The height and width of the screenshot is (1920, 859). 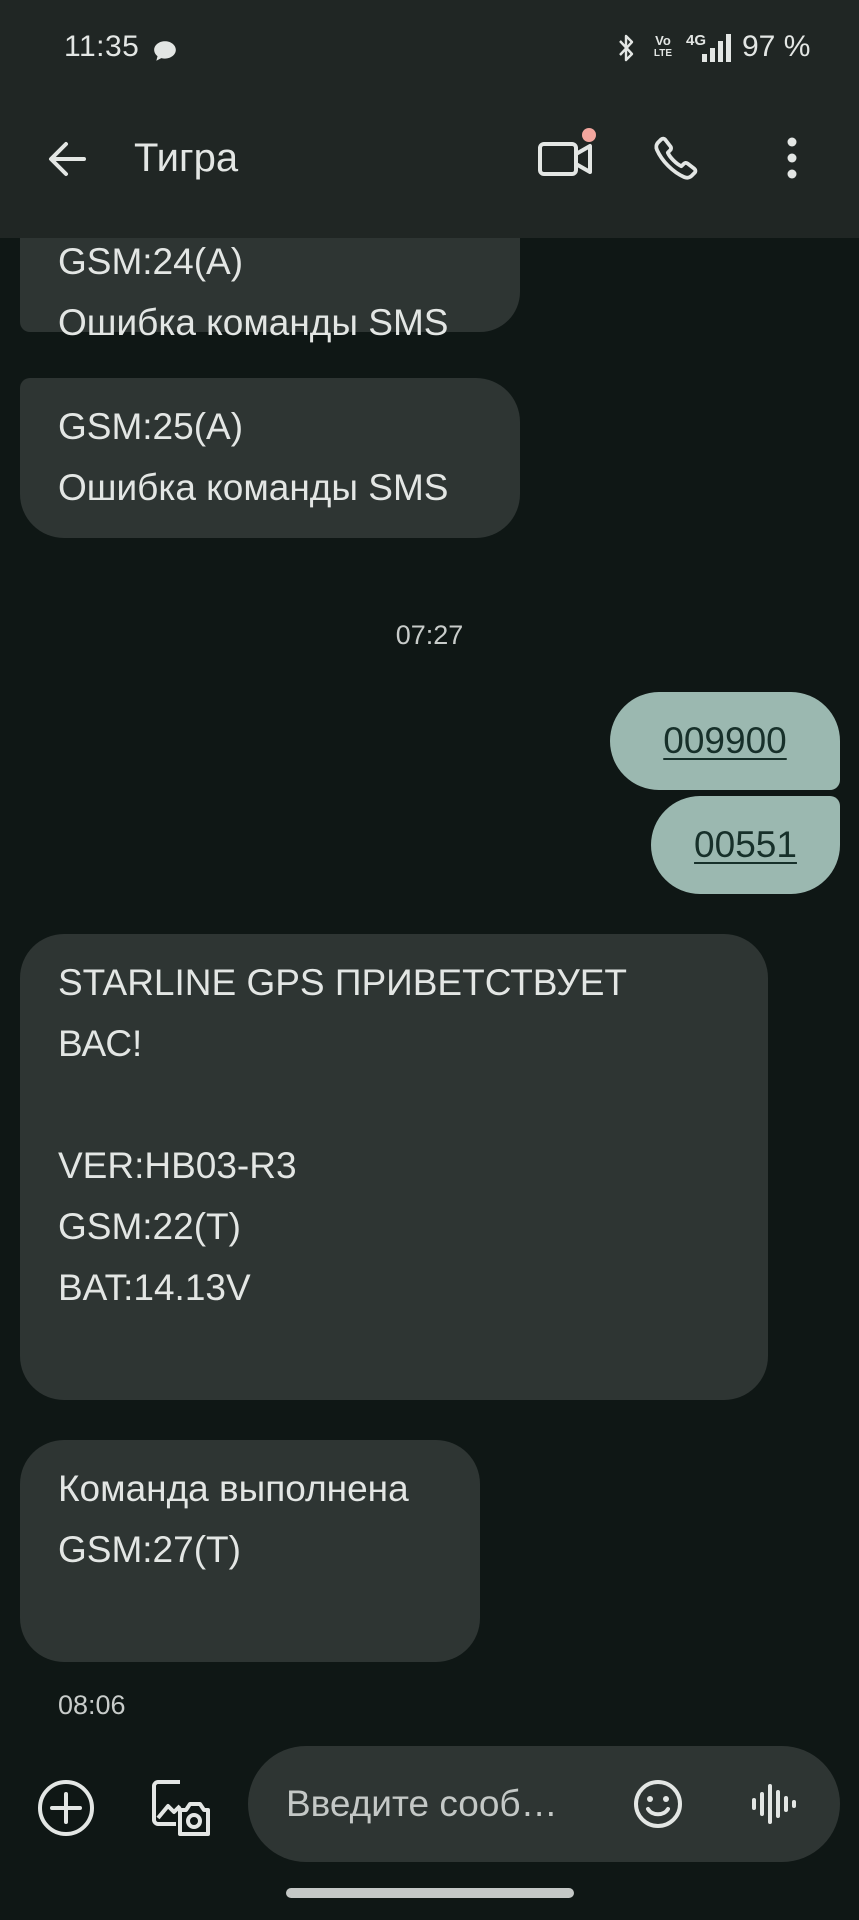 I want to click on more-options-icon, so click(x=792, y=158).